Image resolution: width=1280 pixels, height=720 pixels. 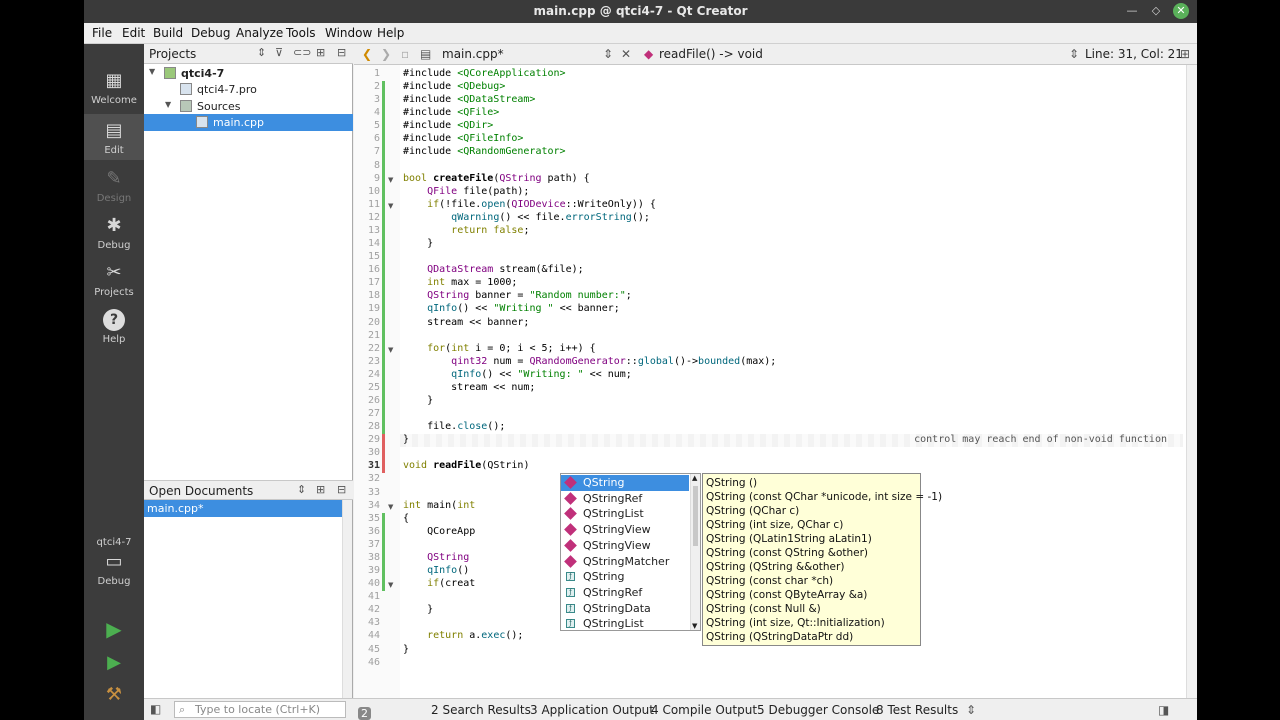 What do you see at coordinates (260, 709) in the screenshot?
I see `locator-input: ⌕ Type to locate (Ctrl+K)` at bounding box center [260, 709].